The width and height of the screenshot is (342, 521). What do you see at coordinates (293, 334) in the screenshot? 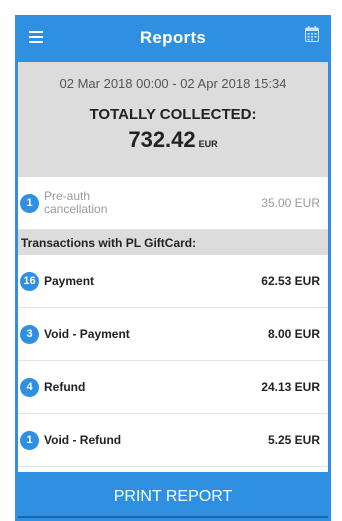
I see `row-value: 8.00 EUR` at bounding box center [293, 334].